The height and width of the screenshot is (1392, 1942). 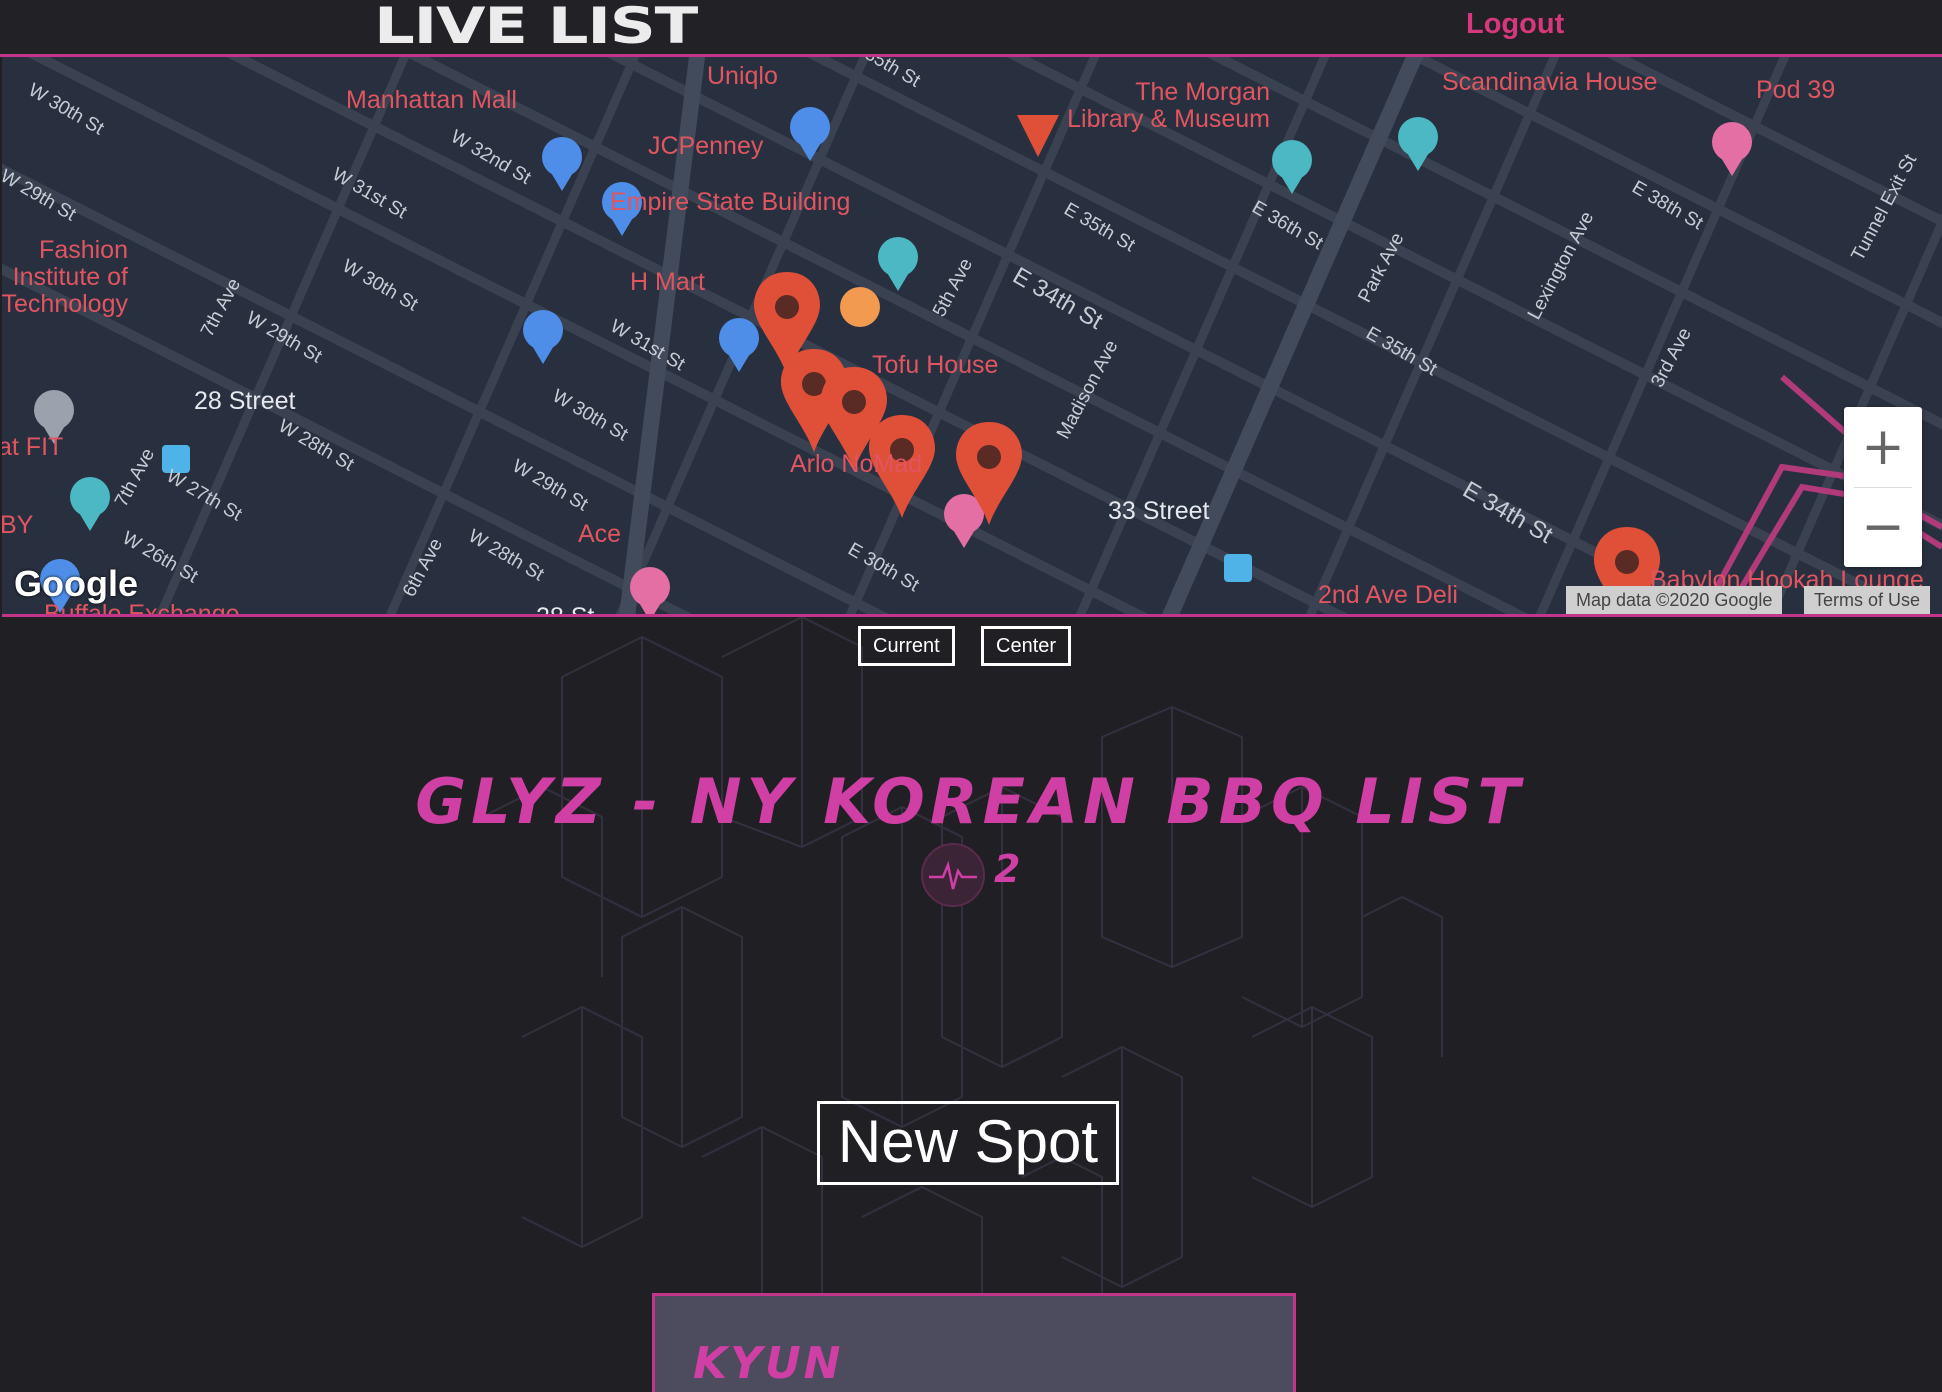 What do you see at coordinates (1883, 447) in the screenshot?
I see `zoom-in-button: +` at bounding box center [1883, 447].